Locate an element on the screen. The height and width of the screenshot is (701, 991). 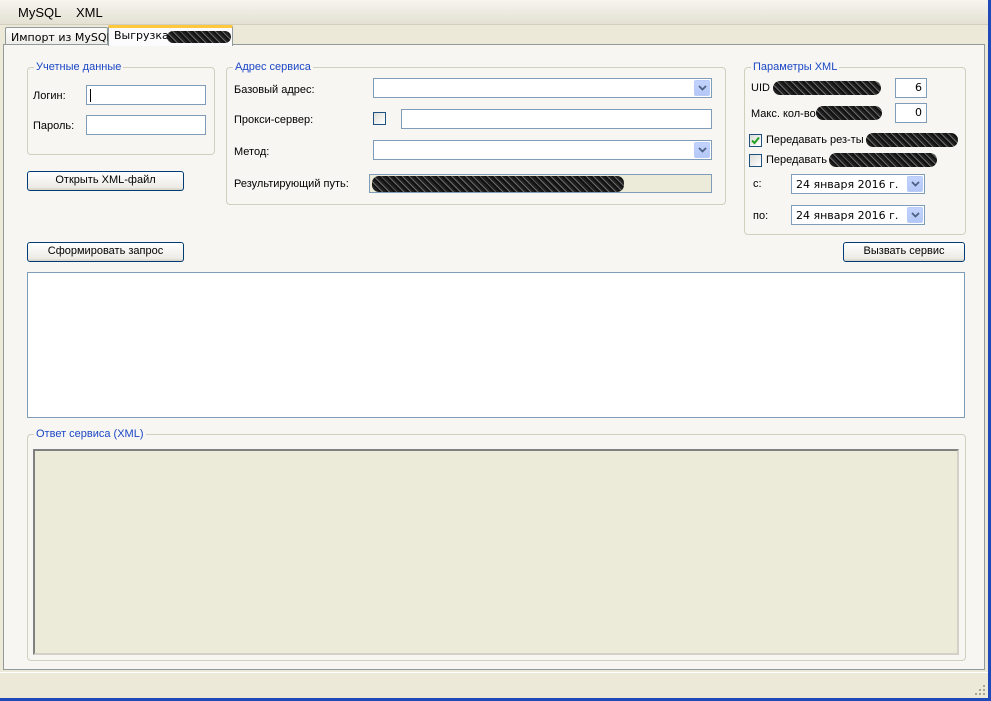
menu-xml: XML is located at coordinates (89, 13).